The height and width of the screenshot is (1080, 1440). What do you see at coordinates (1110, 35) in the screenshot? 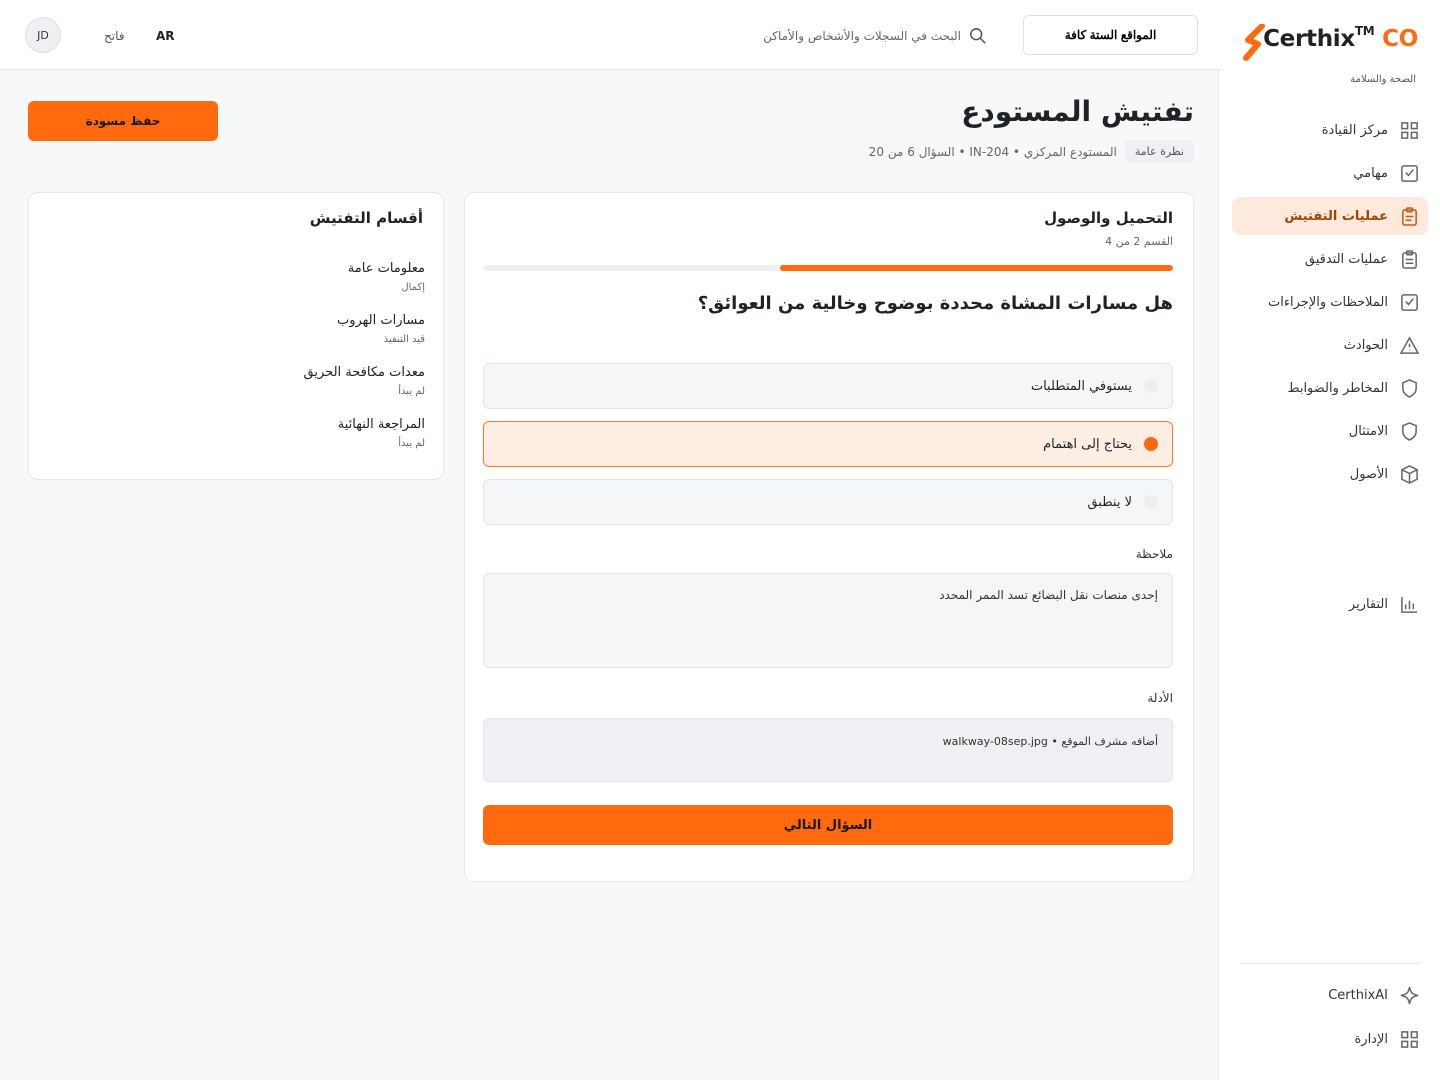
I see `site-selector-button: المواقع الستة كافة` at bounding box center [1110, 35].